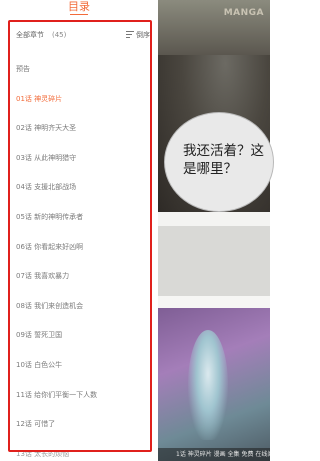 The height and width of the screenshot is (461, 320). What do you see at coordinates (223, 160) in the screenshot?
I see `speech-bubble-text: 我还活着？这是哪里？` at bounding box center [223, 160].